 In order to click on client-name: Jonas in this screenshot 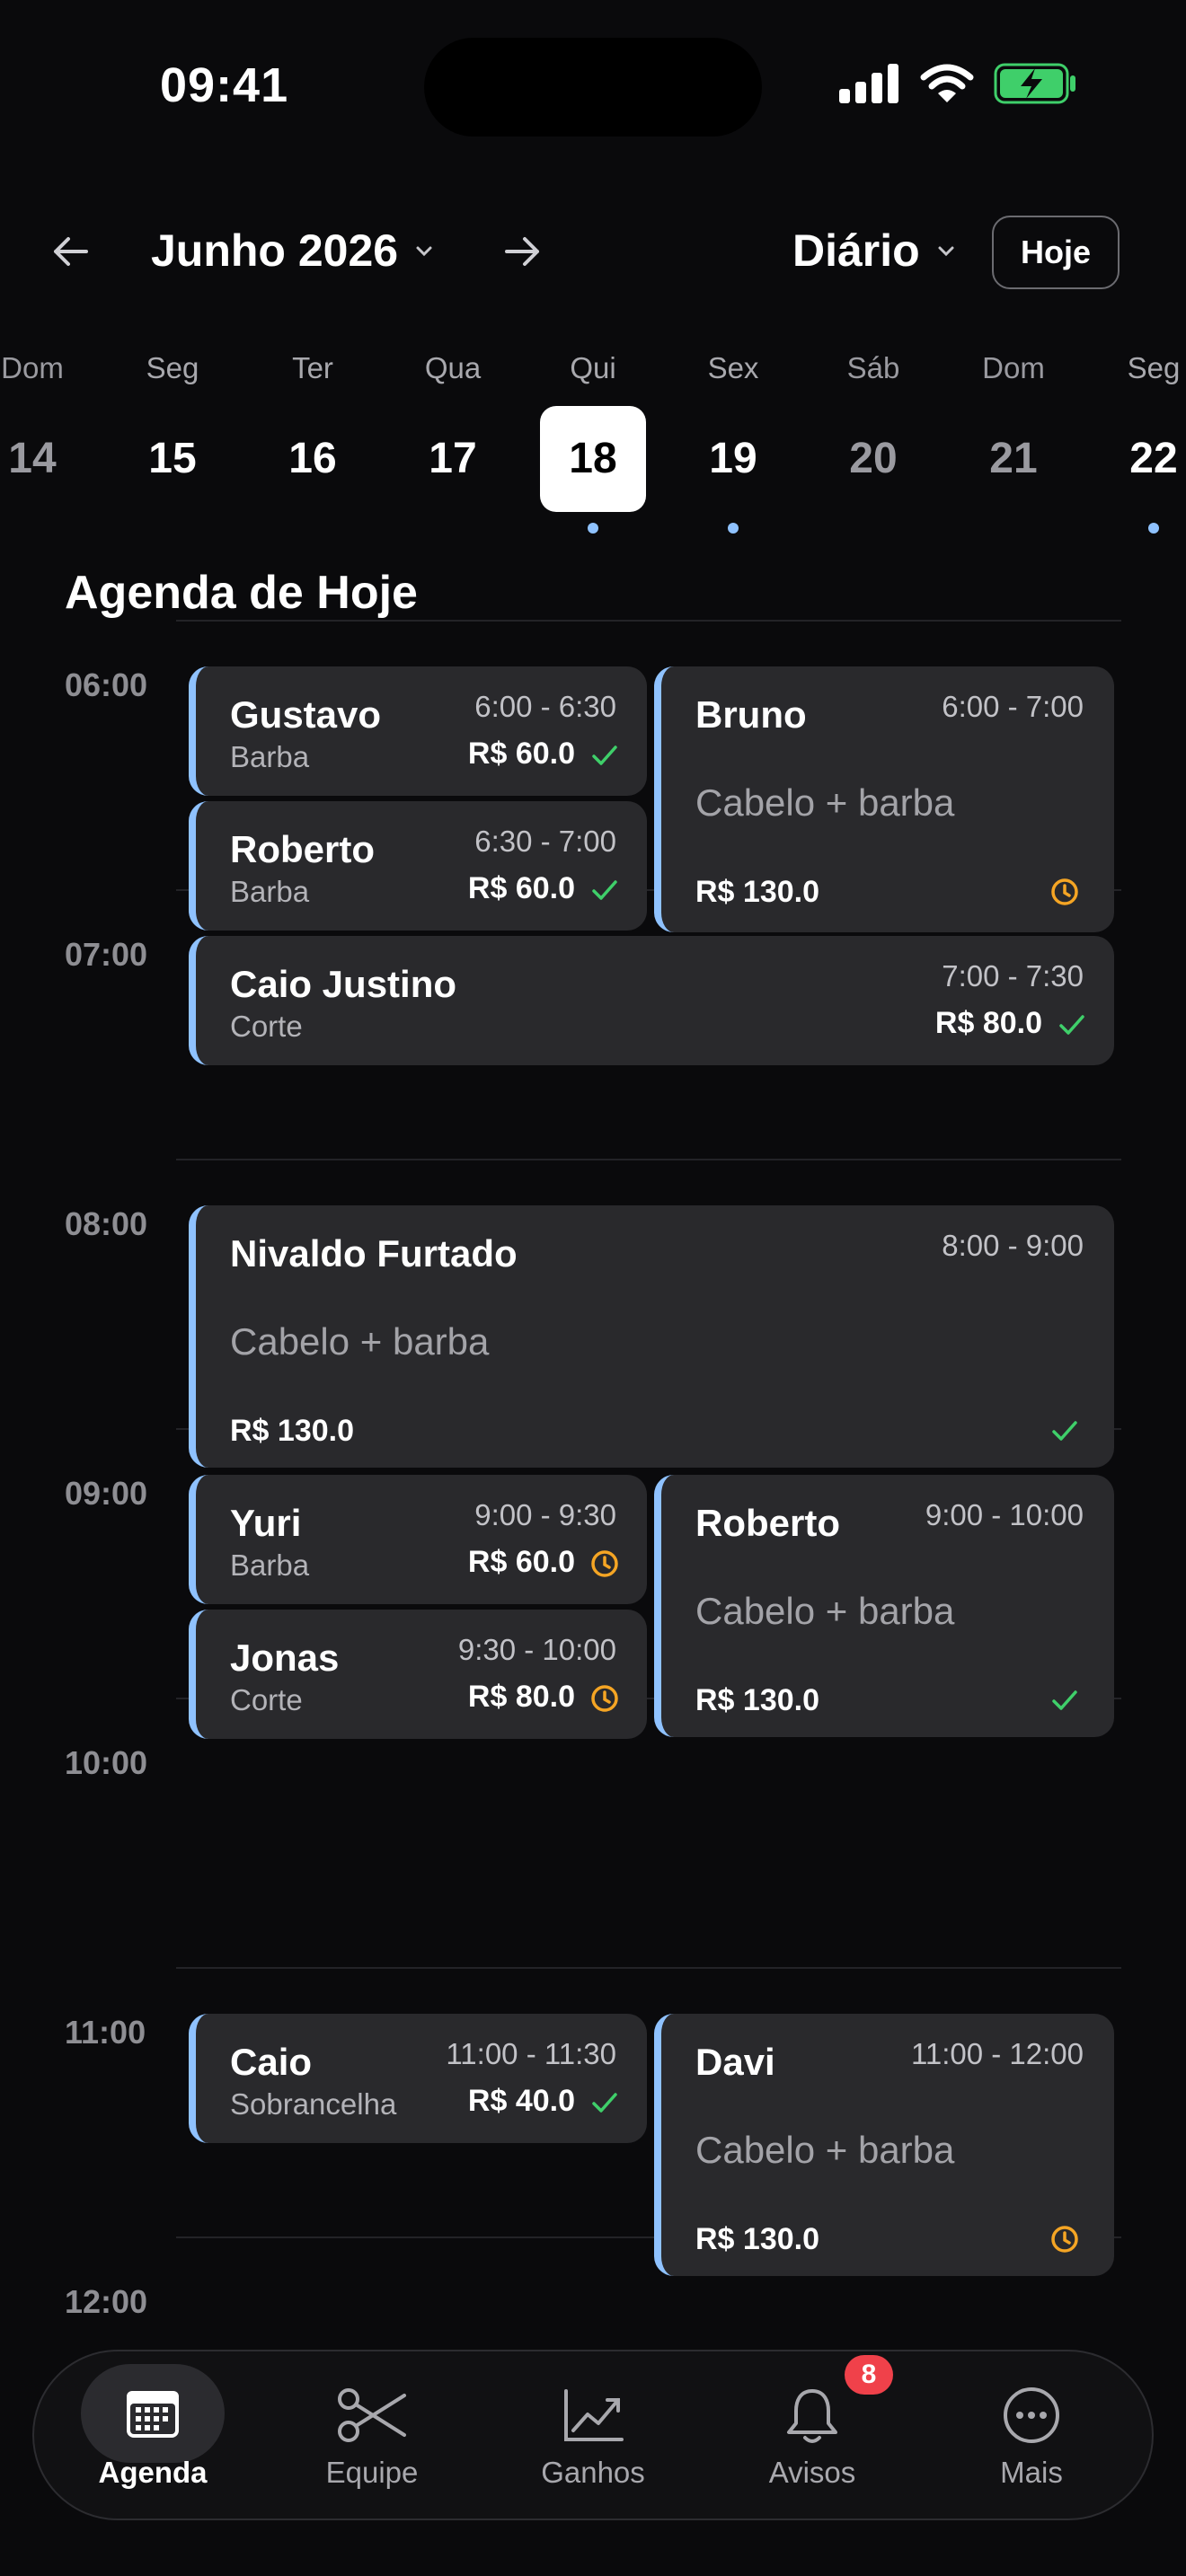, I will do `click(285, 1657)`.